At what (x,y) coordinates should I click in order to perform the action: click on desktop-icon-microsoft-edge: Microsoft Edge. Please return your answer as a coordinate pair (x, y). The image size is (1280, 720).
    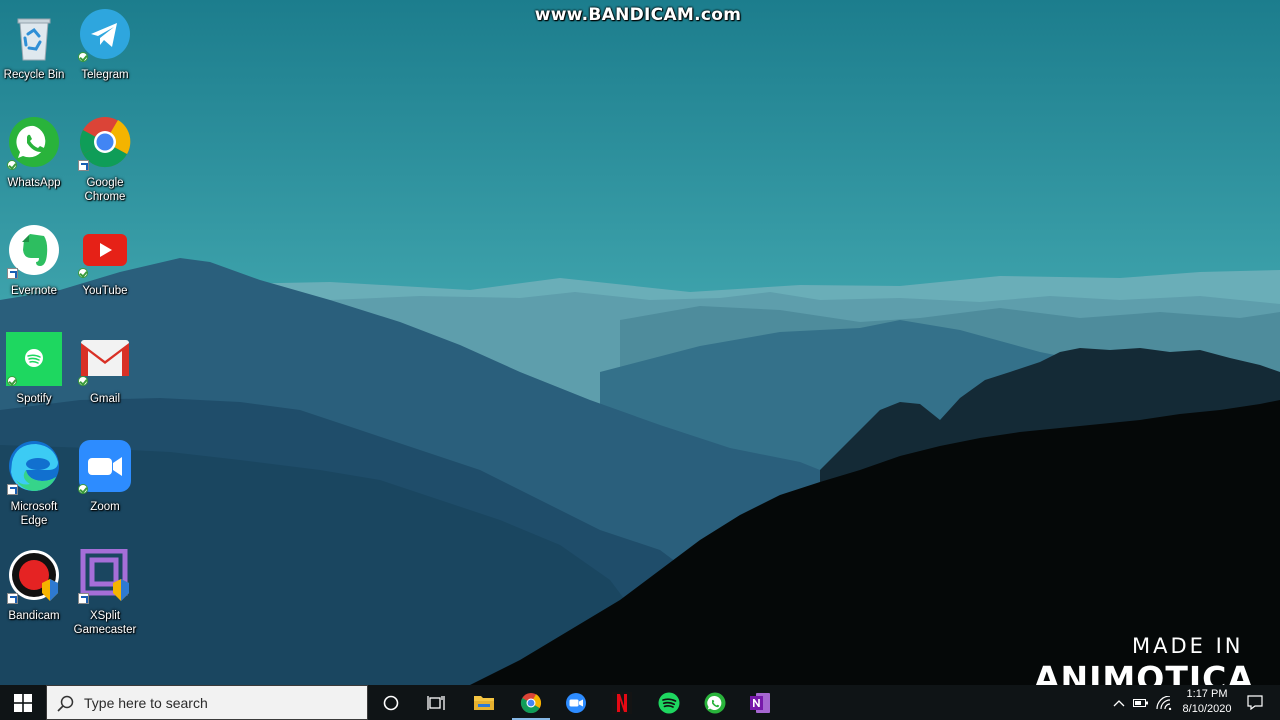
    Looking at the image, I should click on (35, 492).